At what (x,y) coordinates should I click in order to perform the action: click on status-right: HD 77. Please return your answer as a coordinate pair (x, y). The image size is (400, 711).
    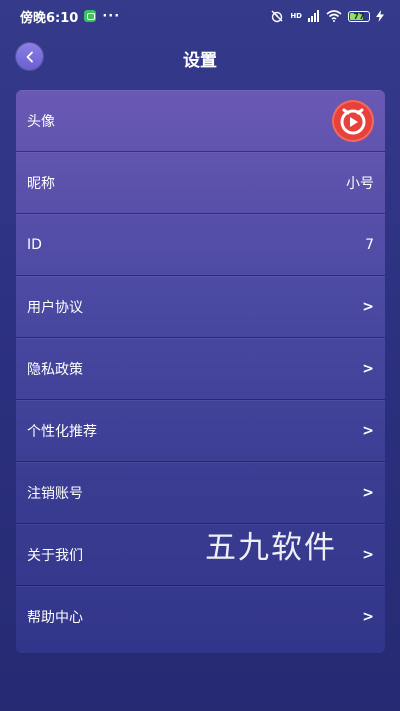
    Looking at the image, I should click on (327, 16).